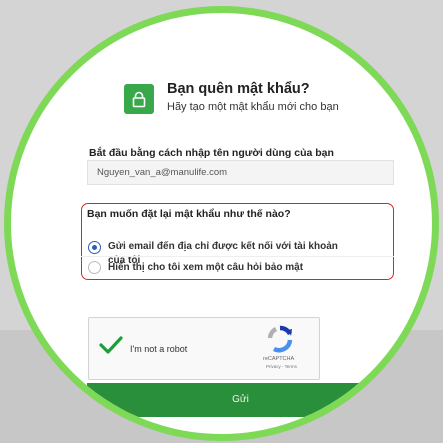 The height and width of the screenshot is (443, 443). I want to click on radio-email-option, so click(94, 247).